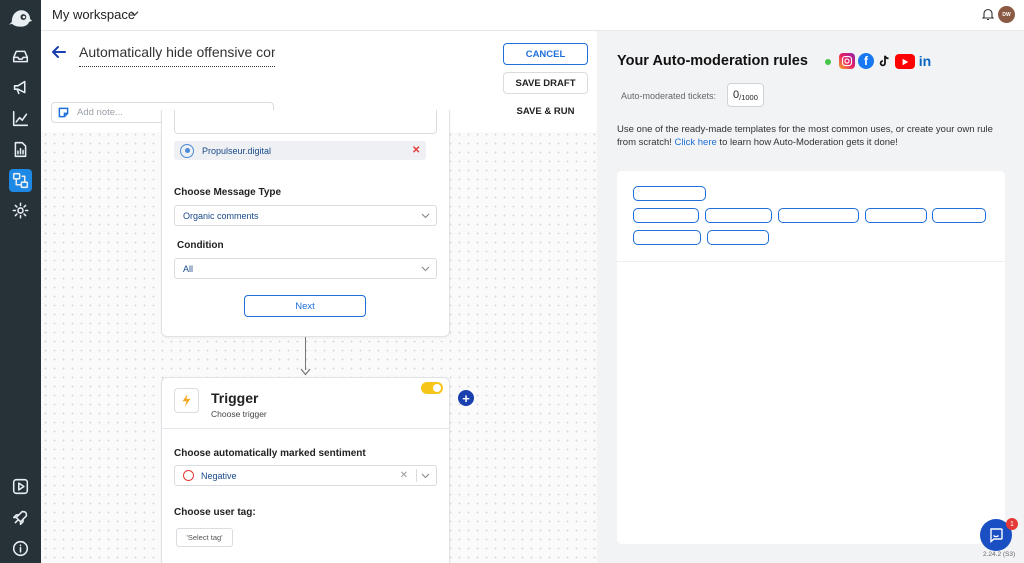  I want to click on sentiment-select: Negative ✕, so click(305, 475).